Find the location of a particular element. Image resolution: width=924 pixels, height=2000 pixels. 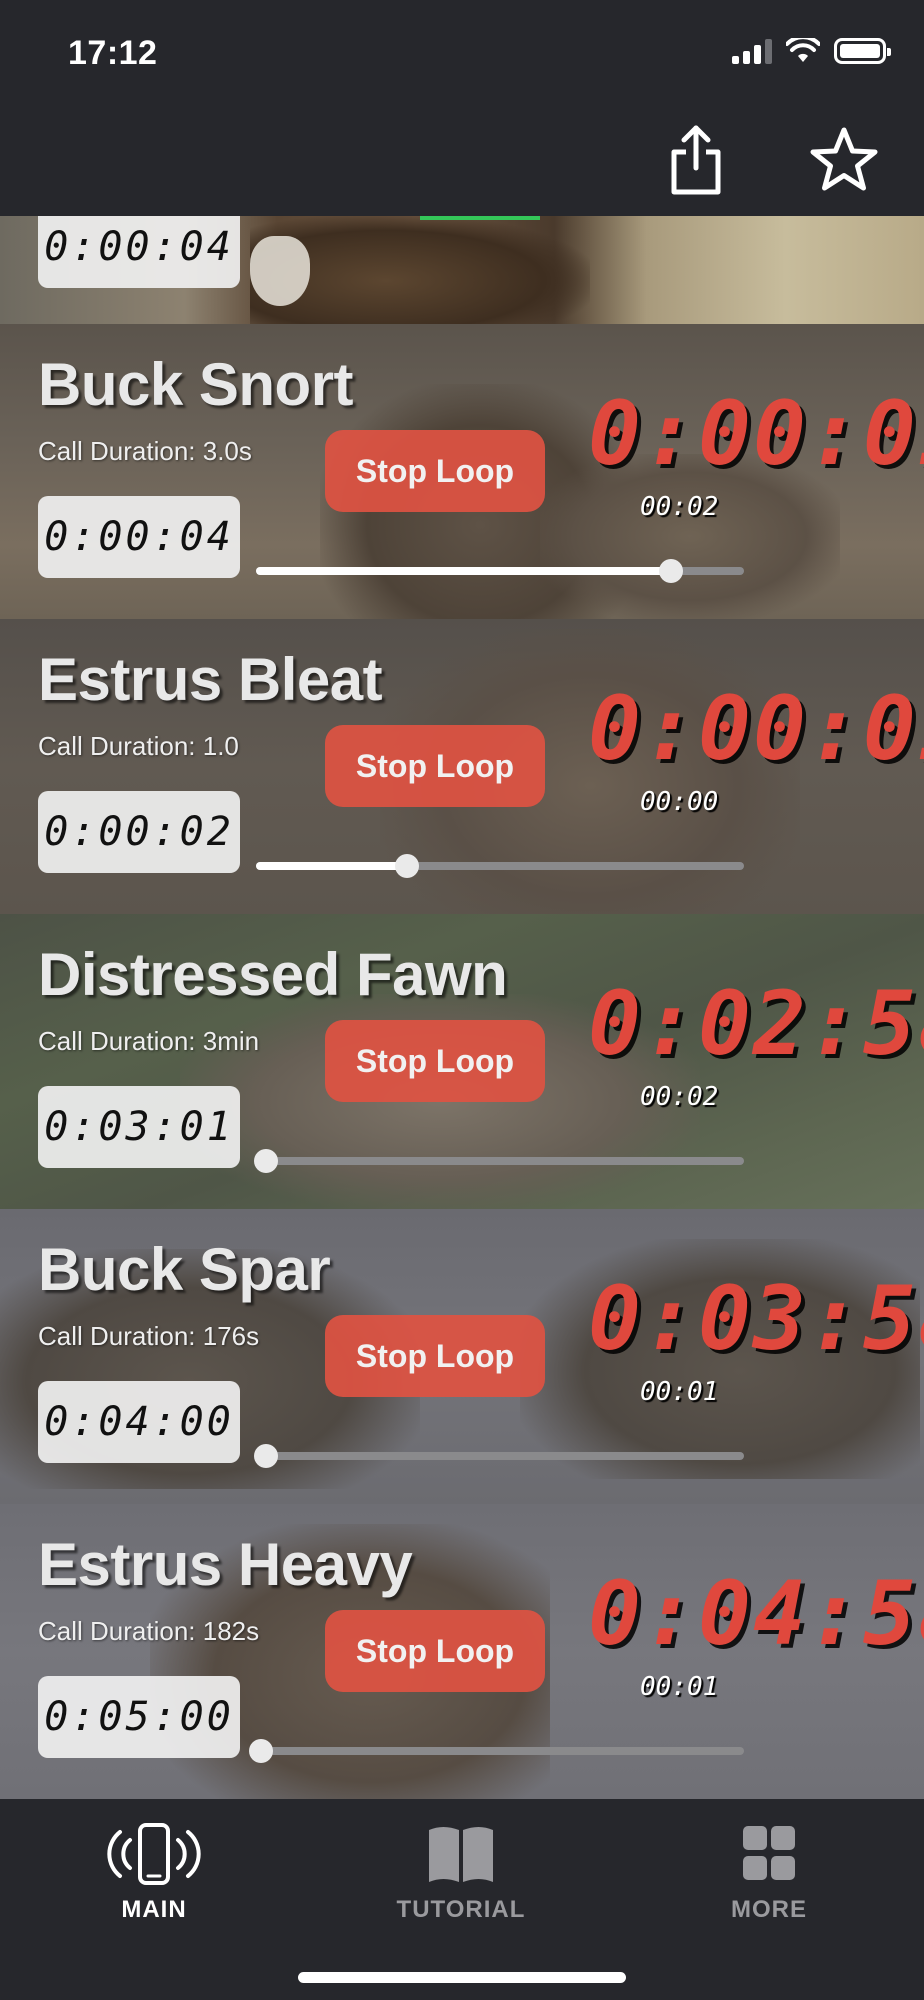

countdown-clock: 0:04:58 is located at coordinates (756, 1613).